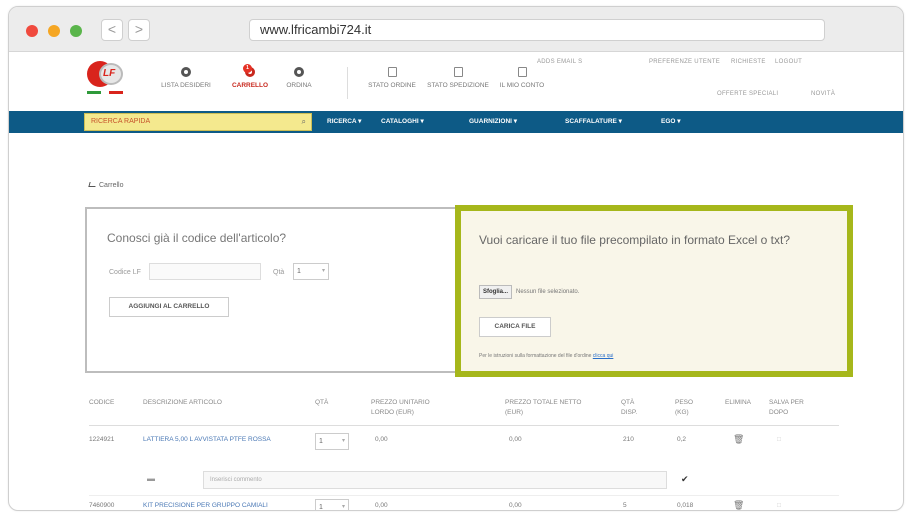 The width and height of the screenshot is (912, 517). Describe the element at coordinates (515, 505) in the screenshot. I see `row2-total-price: 0,00` at that location.